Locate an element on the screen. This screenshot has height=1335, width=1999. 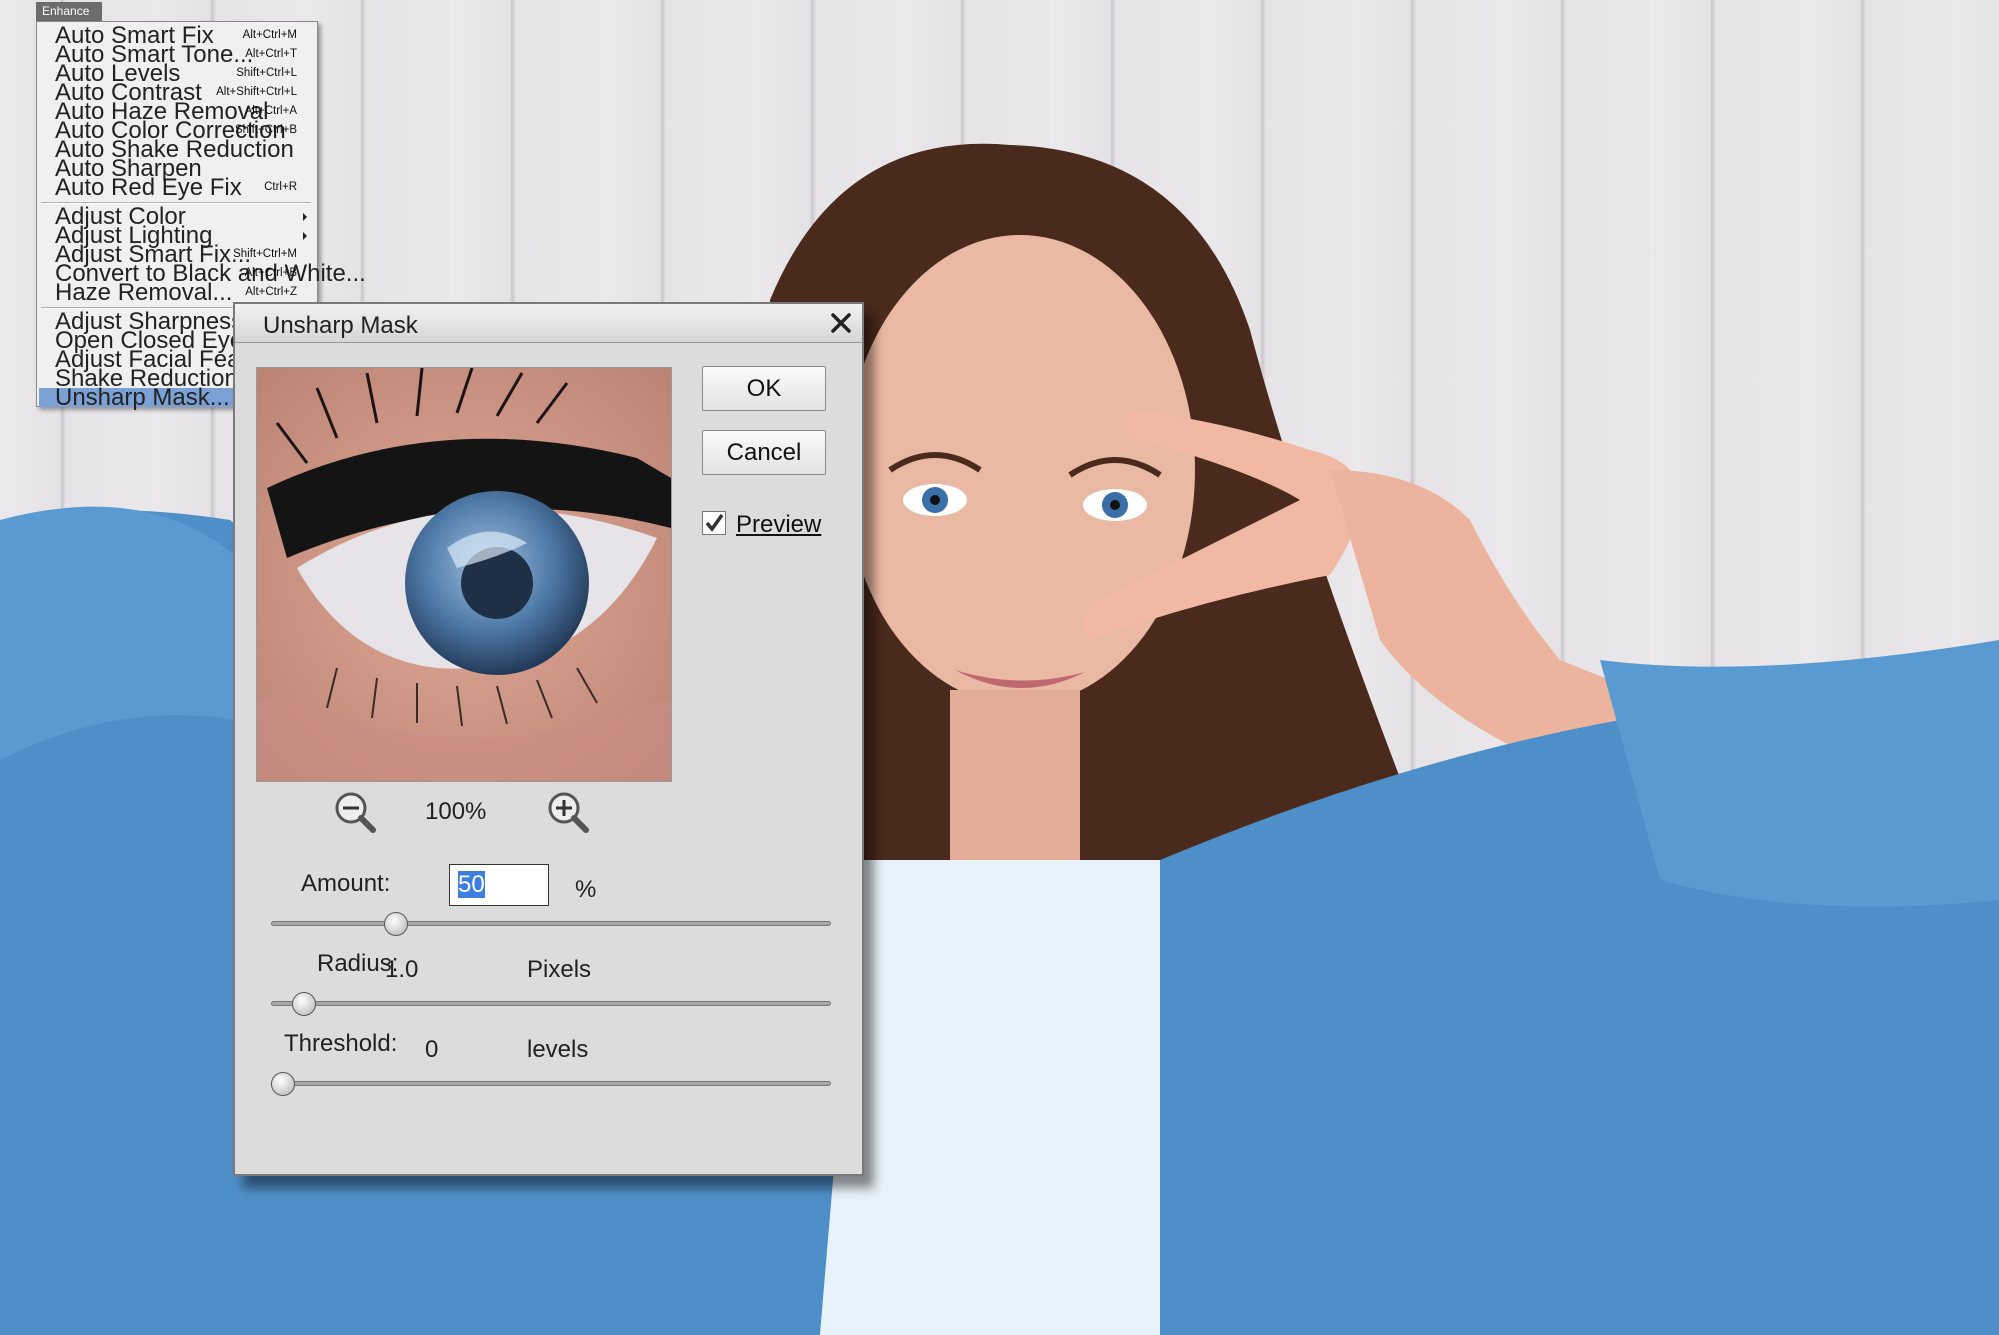
checkmark-icon is located at coordinates (714, 522).